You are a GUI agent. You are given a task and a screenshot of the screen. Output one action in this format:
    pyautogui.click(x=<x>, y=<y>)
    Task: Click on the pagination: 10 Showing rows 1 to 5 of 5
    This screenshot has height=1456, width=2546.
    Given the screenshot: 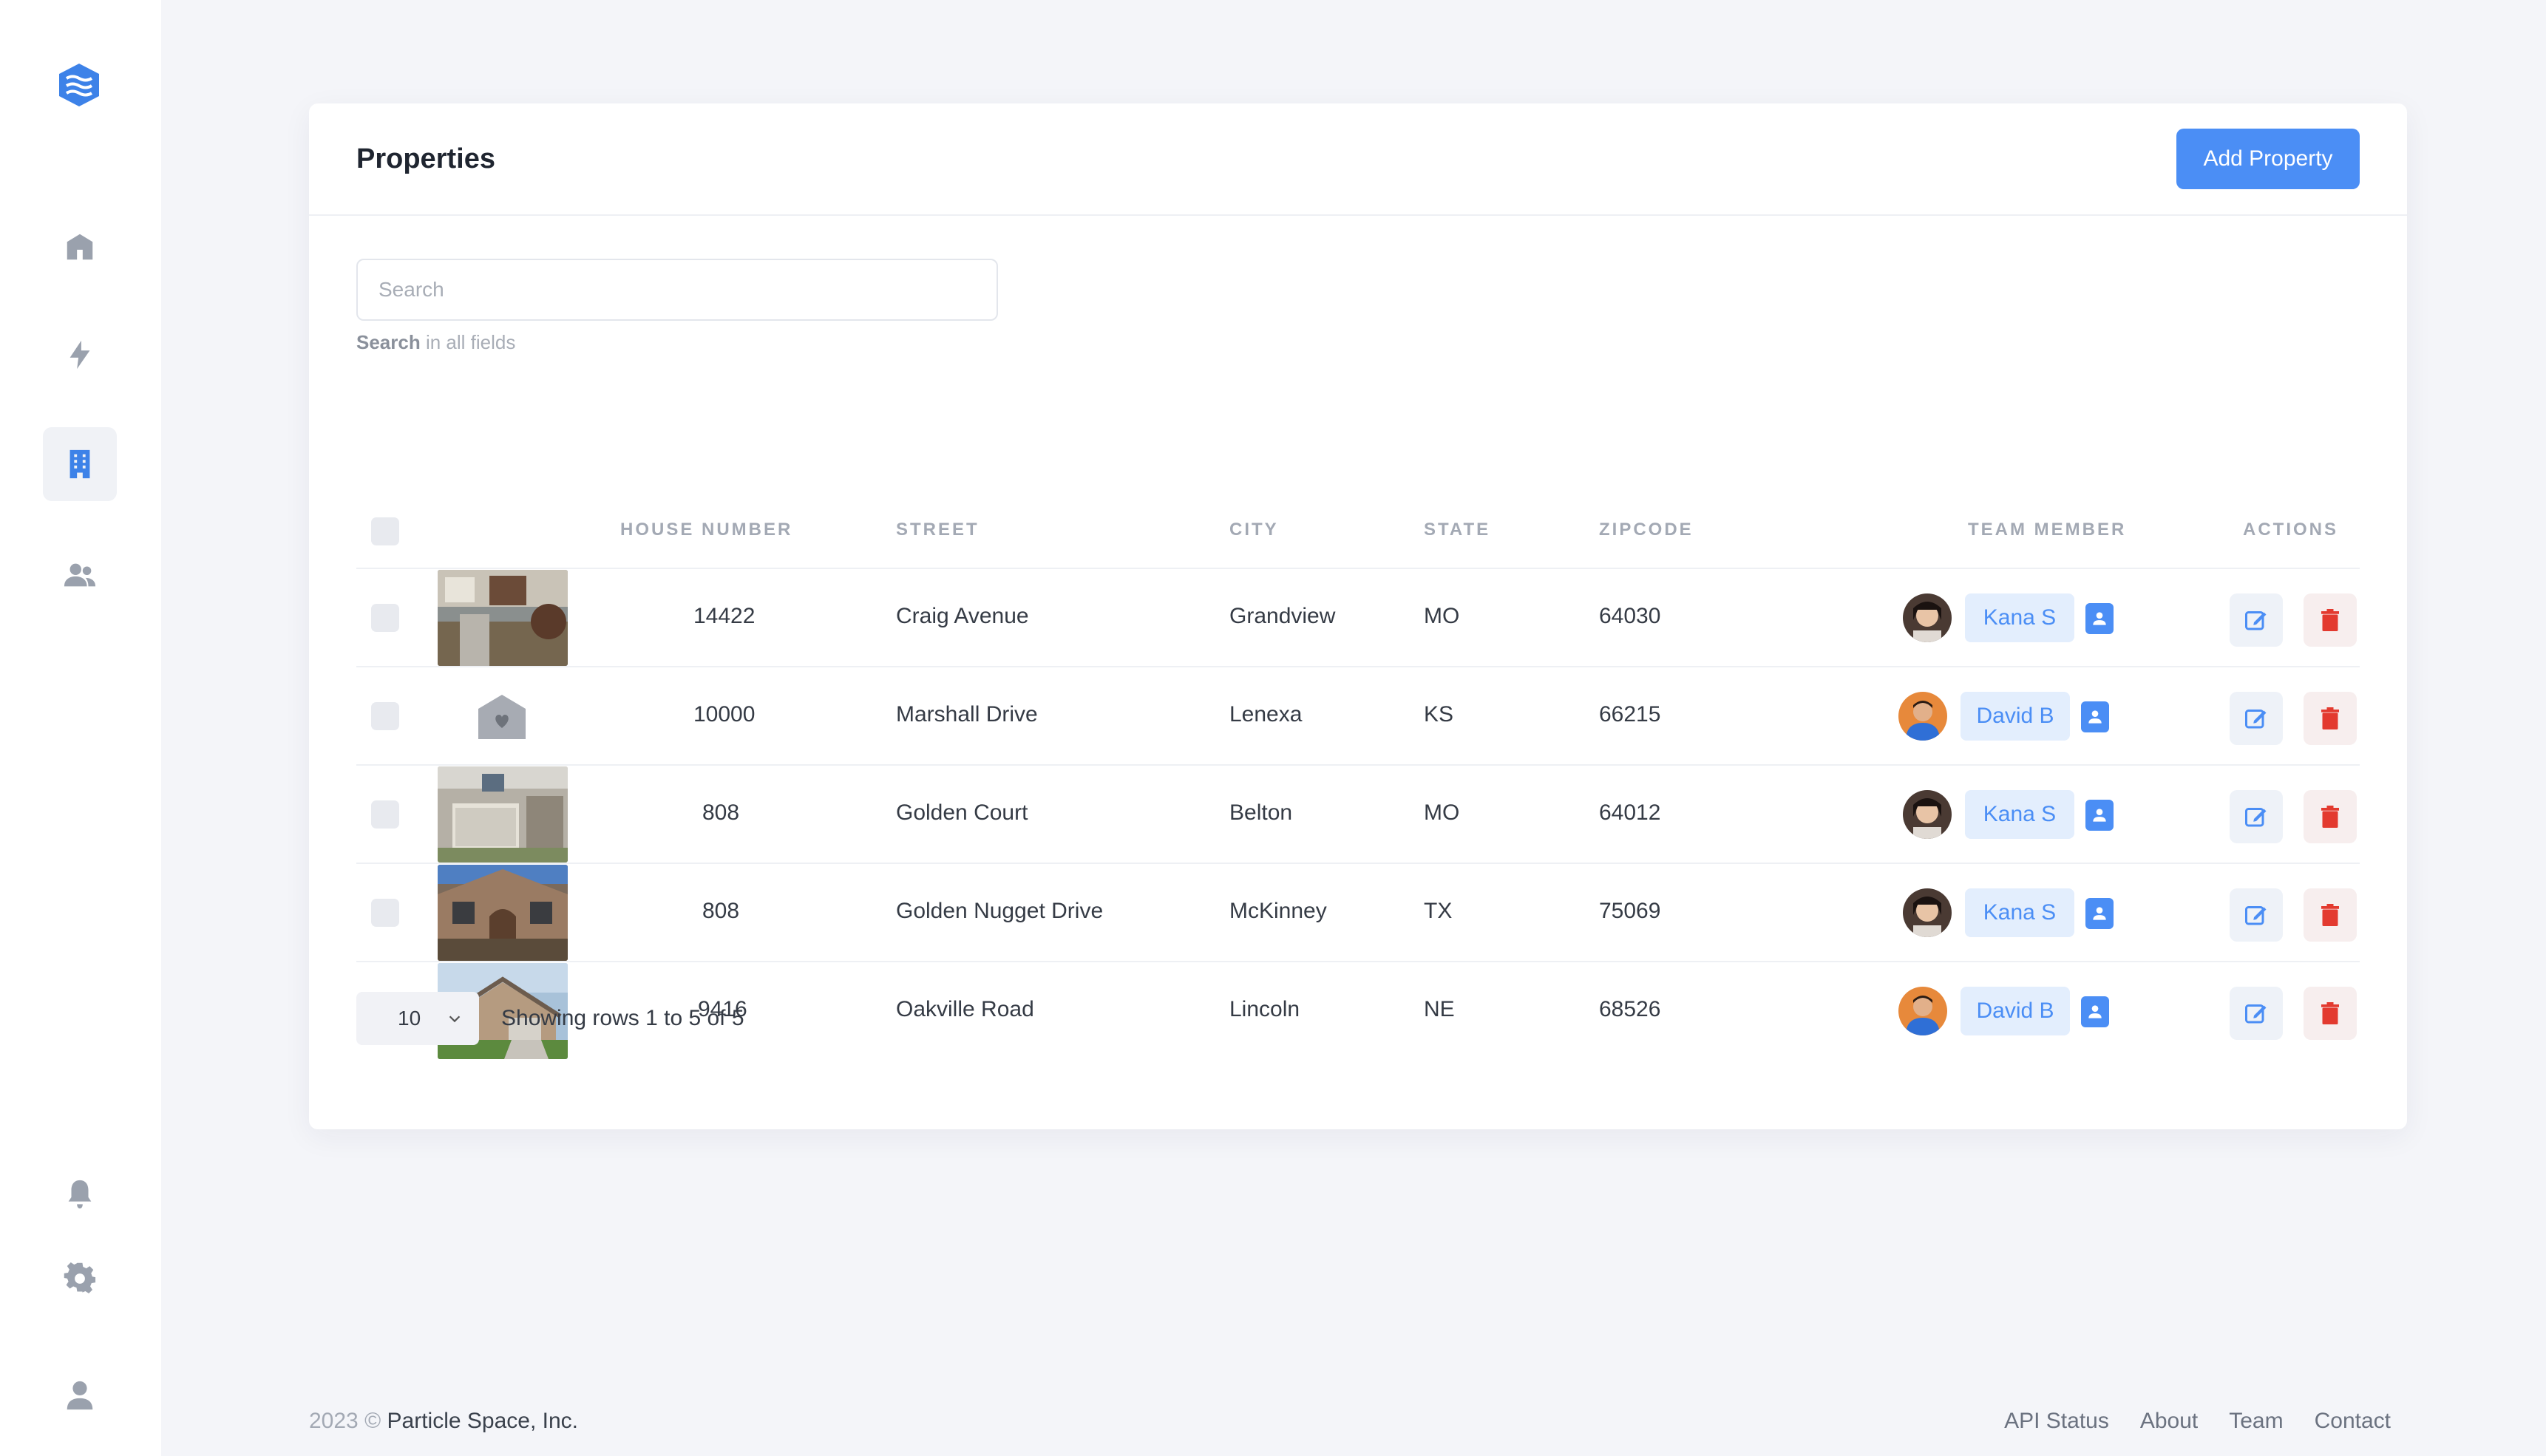 What is the action you would take?
    pyautogui.click(x=550, y=1019)
    